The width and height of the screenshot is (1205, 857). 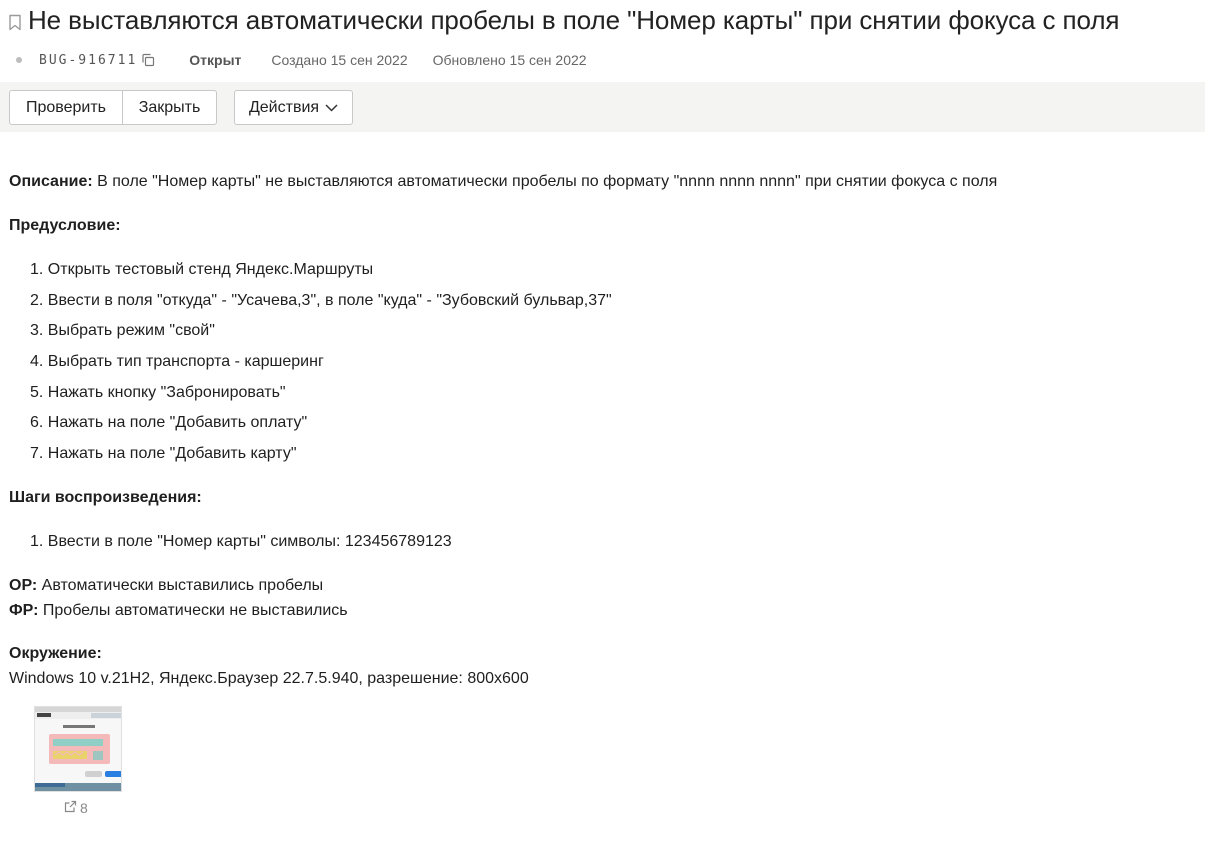 I want to click on list-item: 6. Нажать на поле "Добавить оплату", so click(x=169, y=422).